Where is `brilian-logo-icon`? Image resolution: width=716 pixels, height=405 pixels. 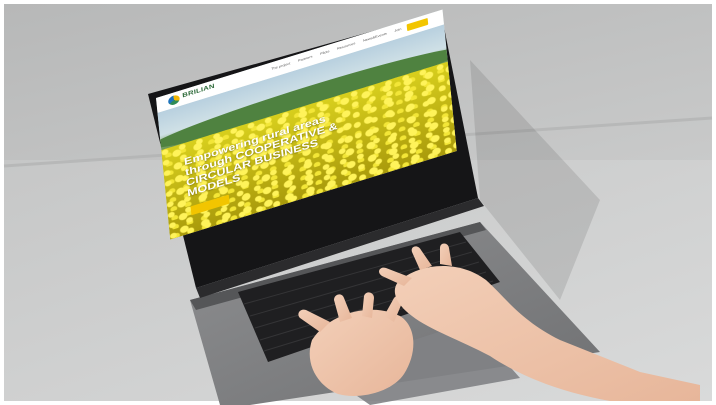
brilian-logo-icon is located at coordinates (174, 100).